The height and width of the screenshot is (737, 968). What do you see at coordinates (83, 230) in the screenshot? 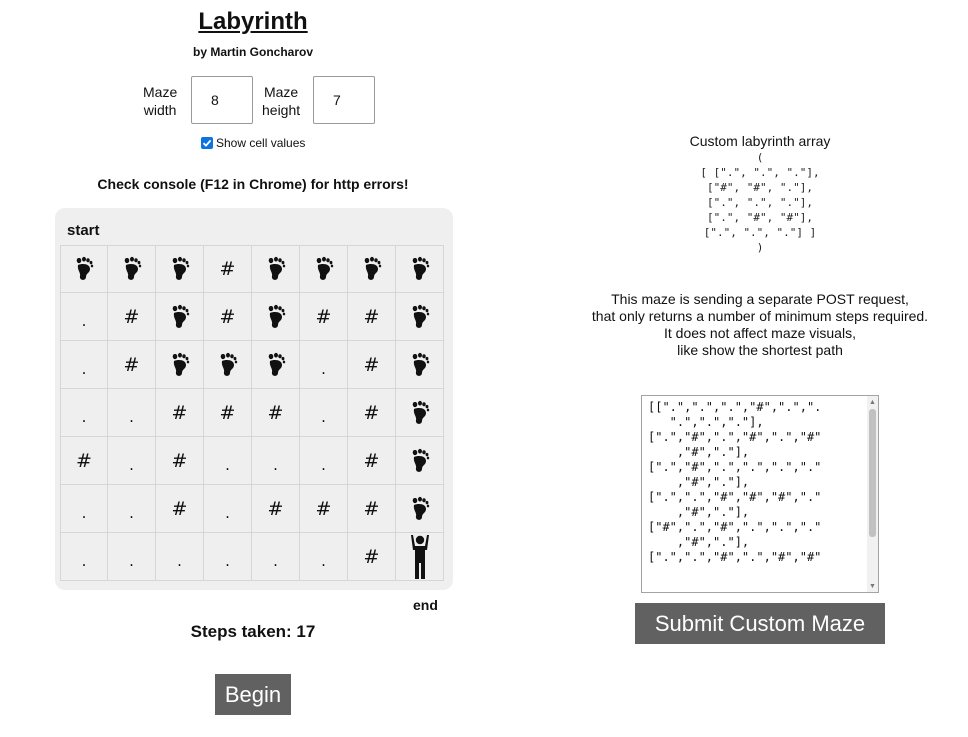
I see `start-label: start` at bounding box center [83, 230].